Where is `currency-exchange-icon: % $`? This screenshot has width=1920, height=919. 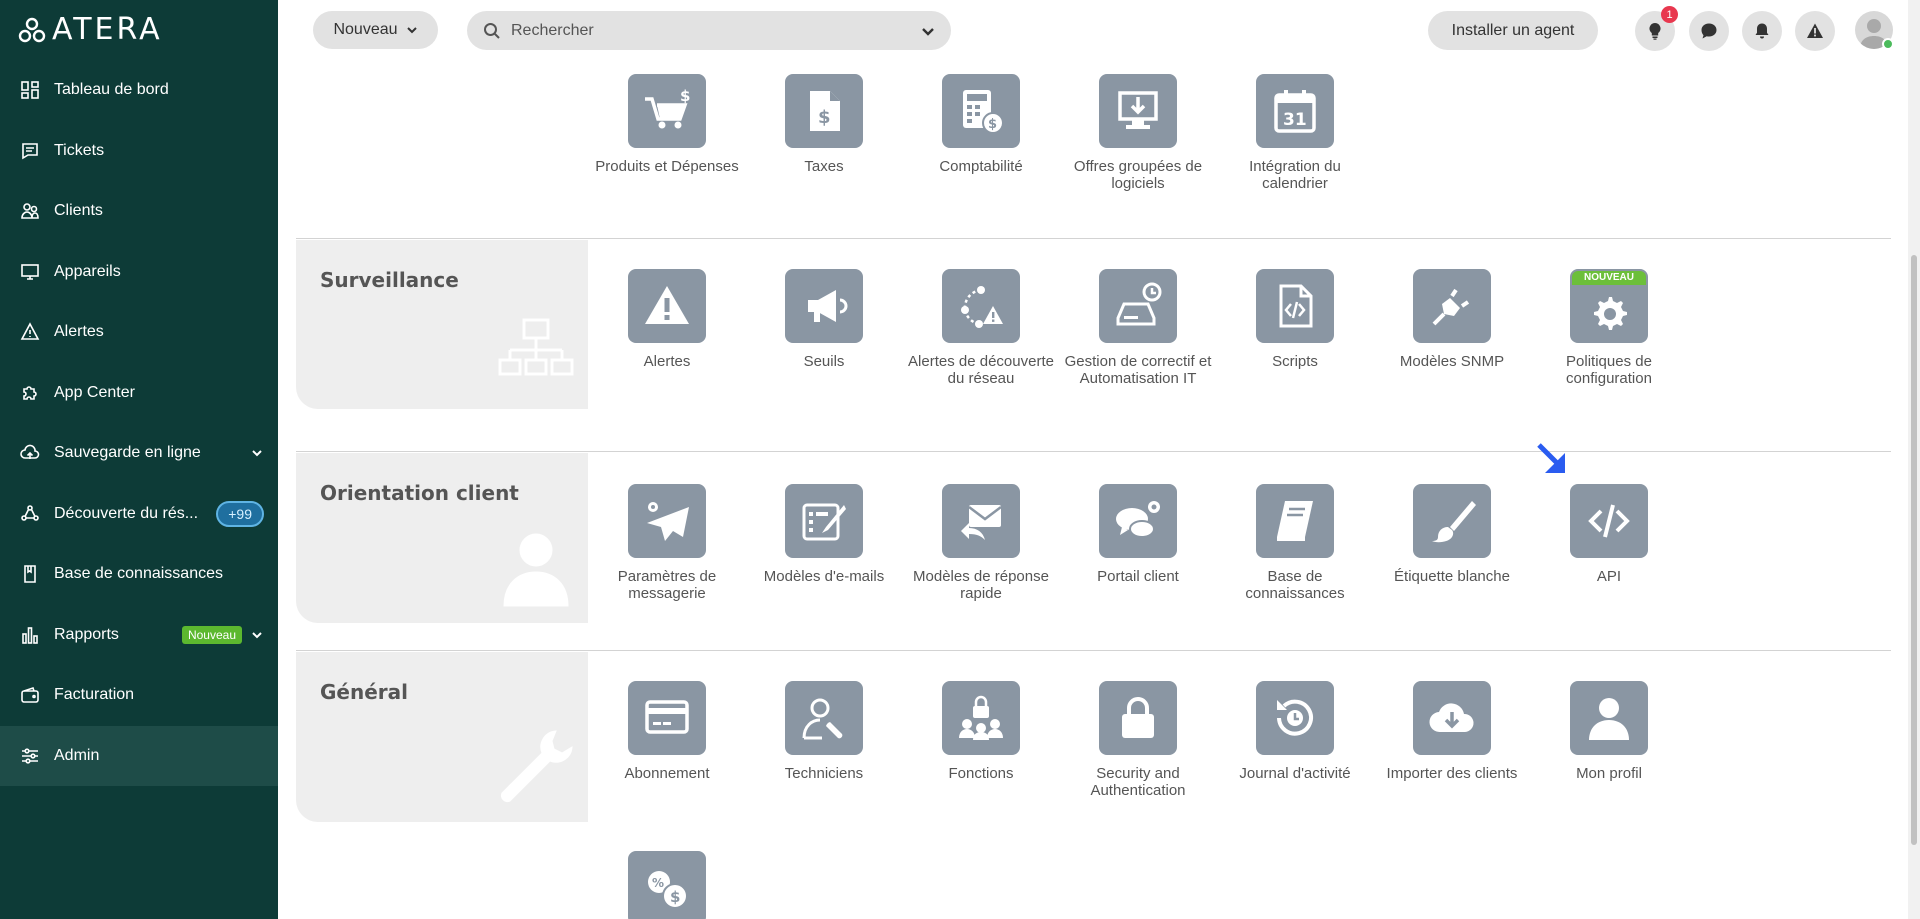 currency-exchange-icon: % $ is located at coordinates (667, 885).